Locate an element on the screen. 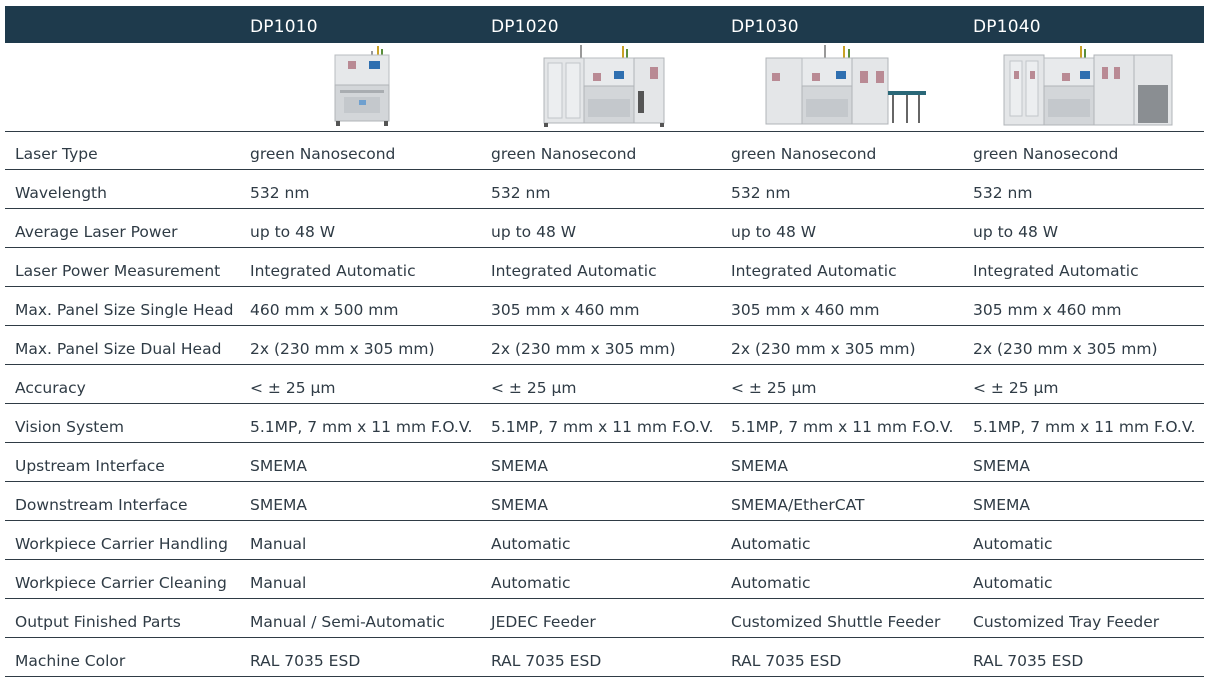  cell-dp1030: SMEMA is located at coordinates (759, 466).